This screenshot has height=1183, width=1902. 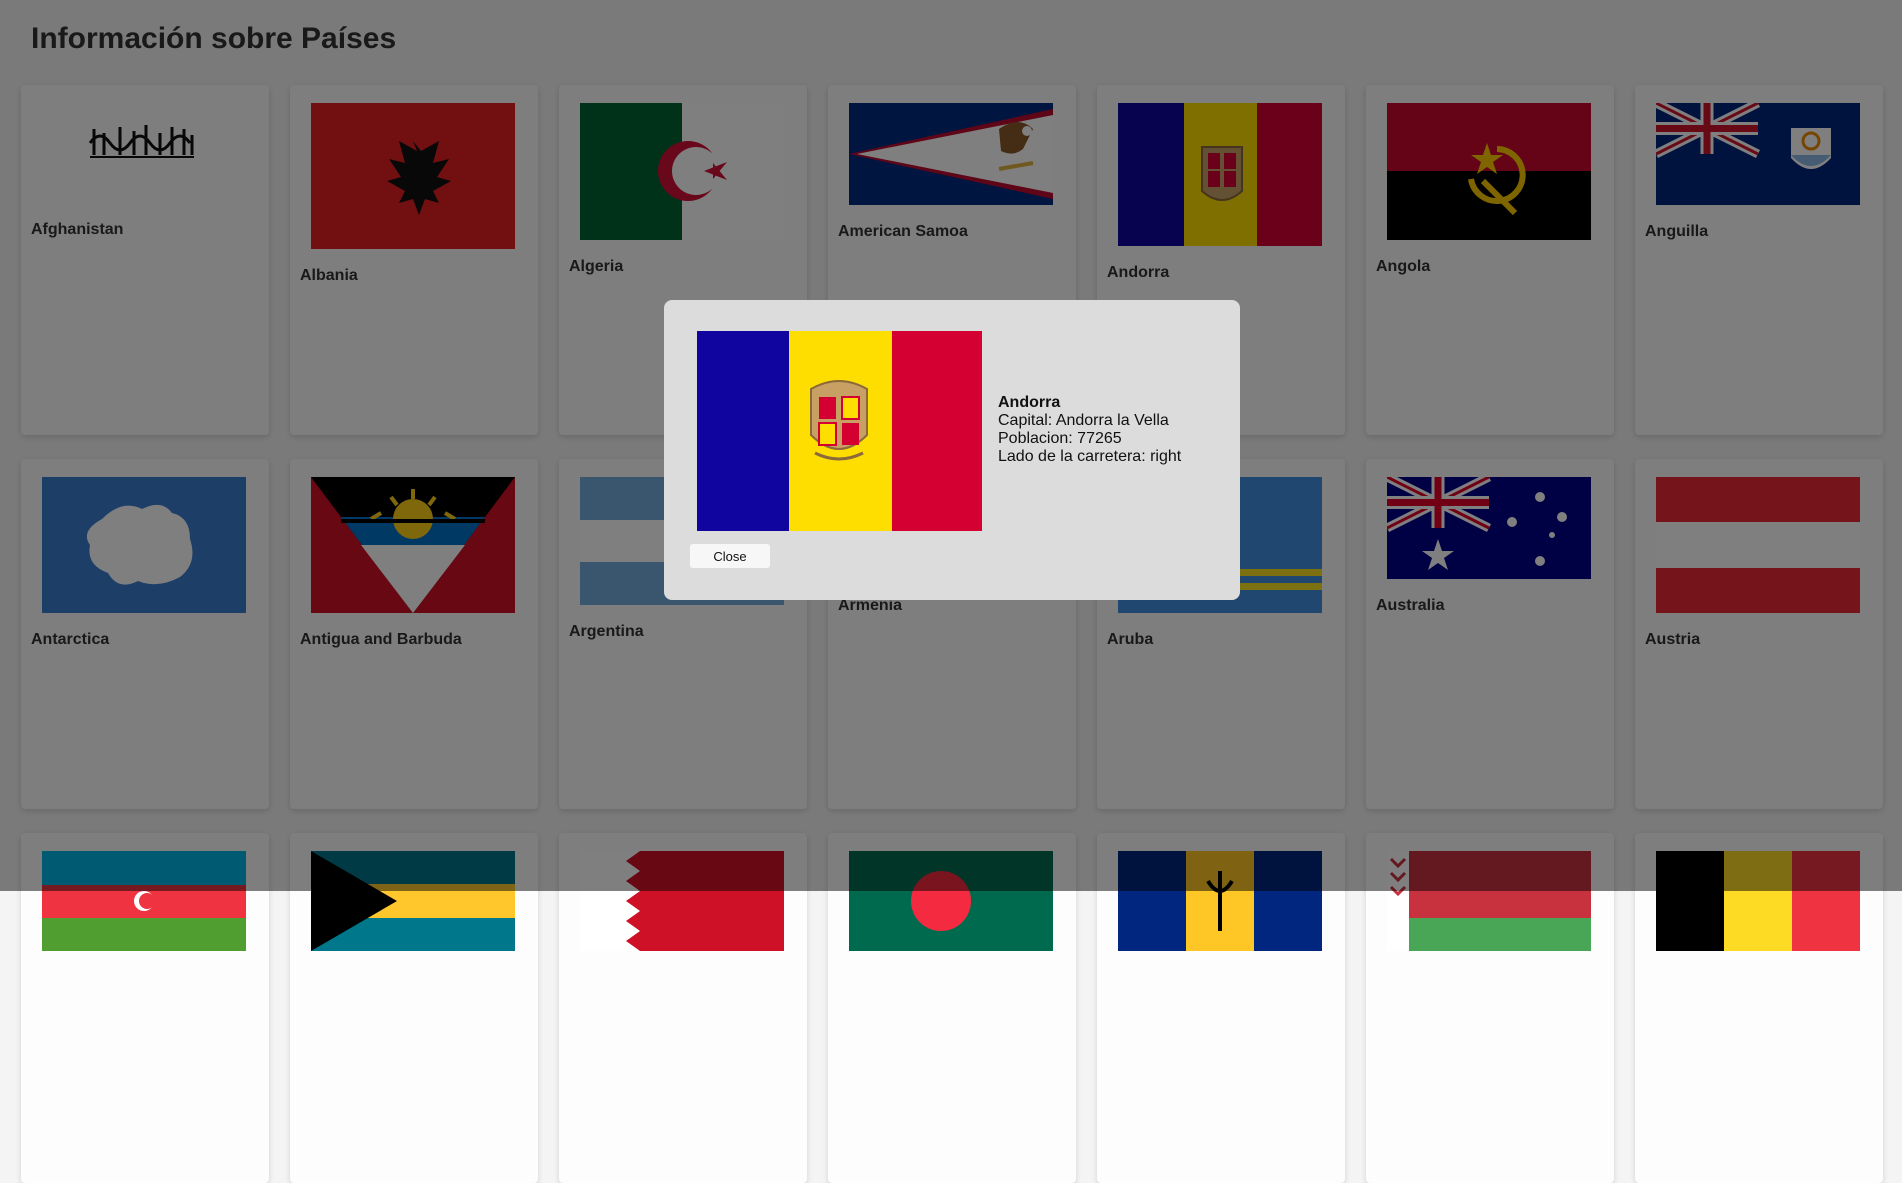 I want to click on population-text: Poblacion: 77265, so click(x=1060, y=438).